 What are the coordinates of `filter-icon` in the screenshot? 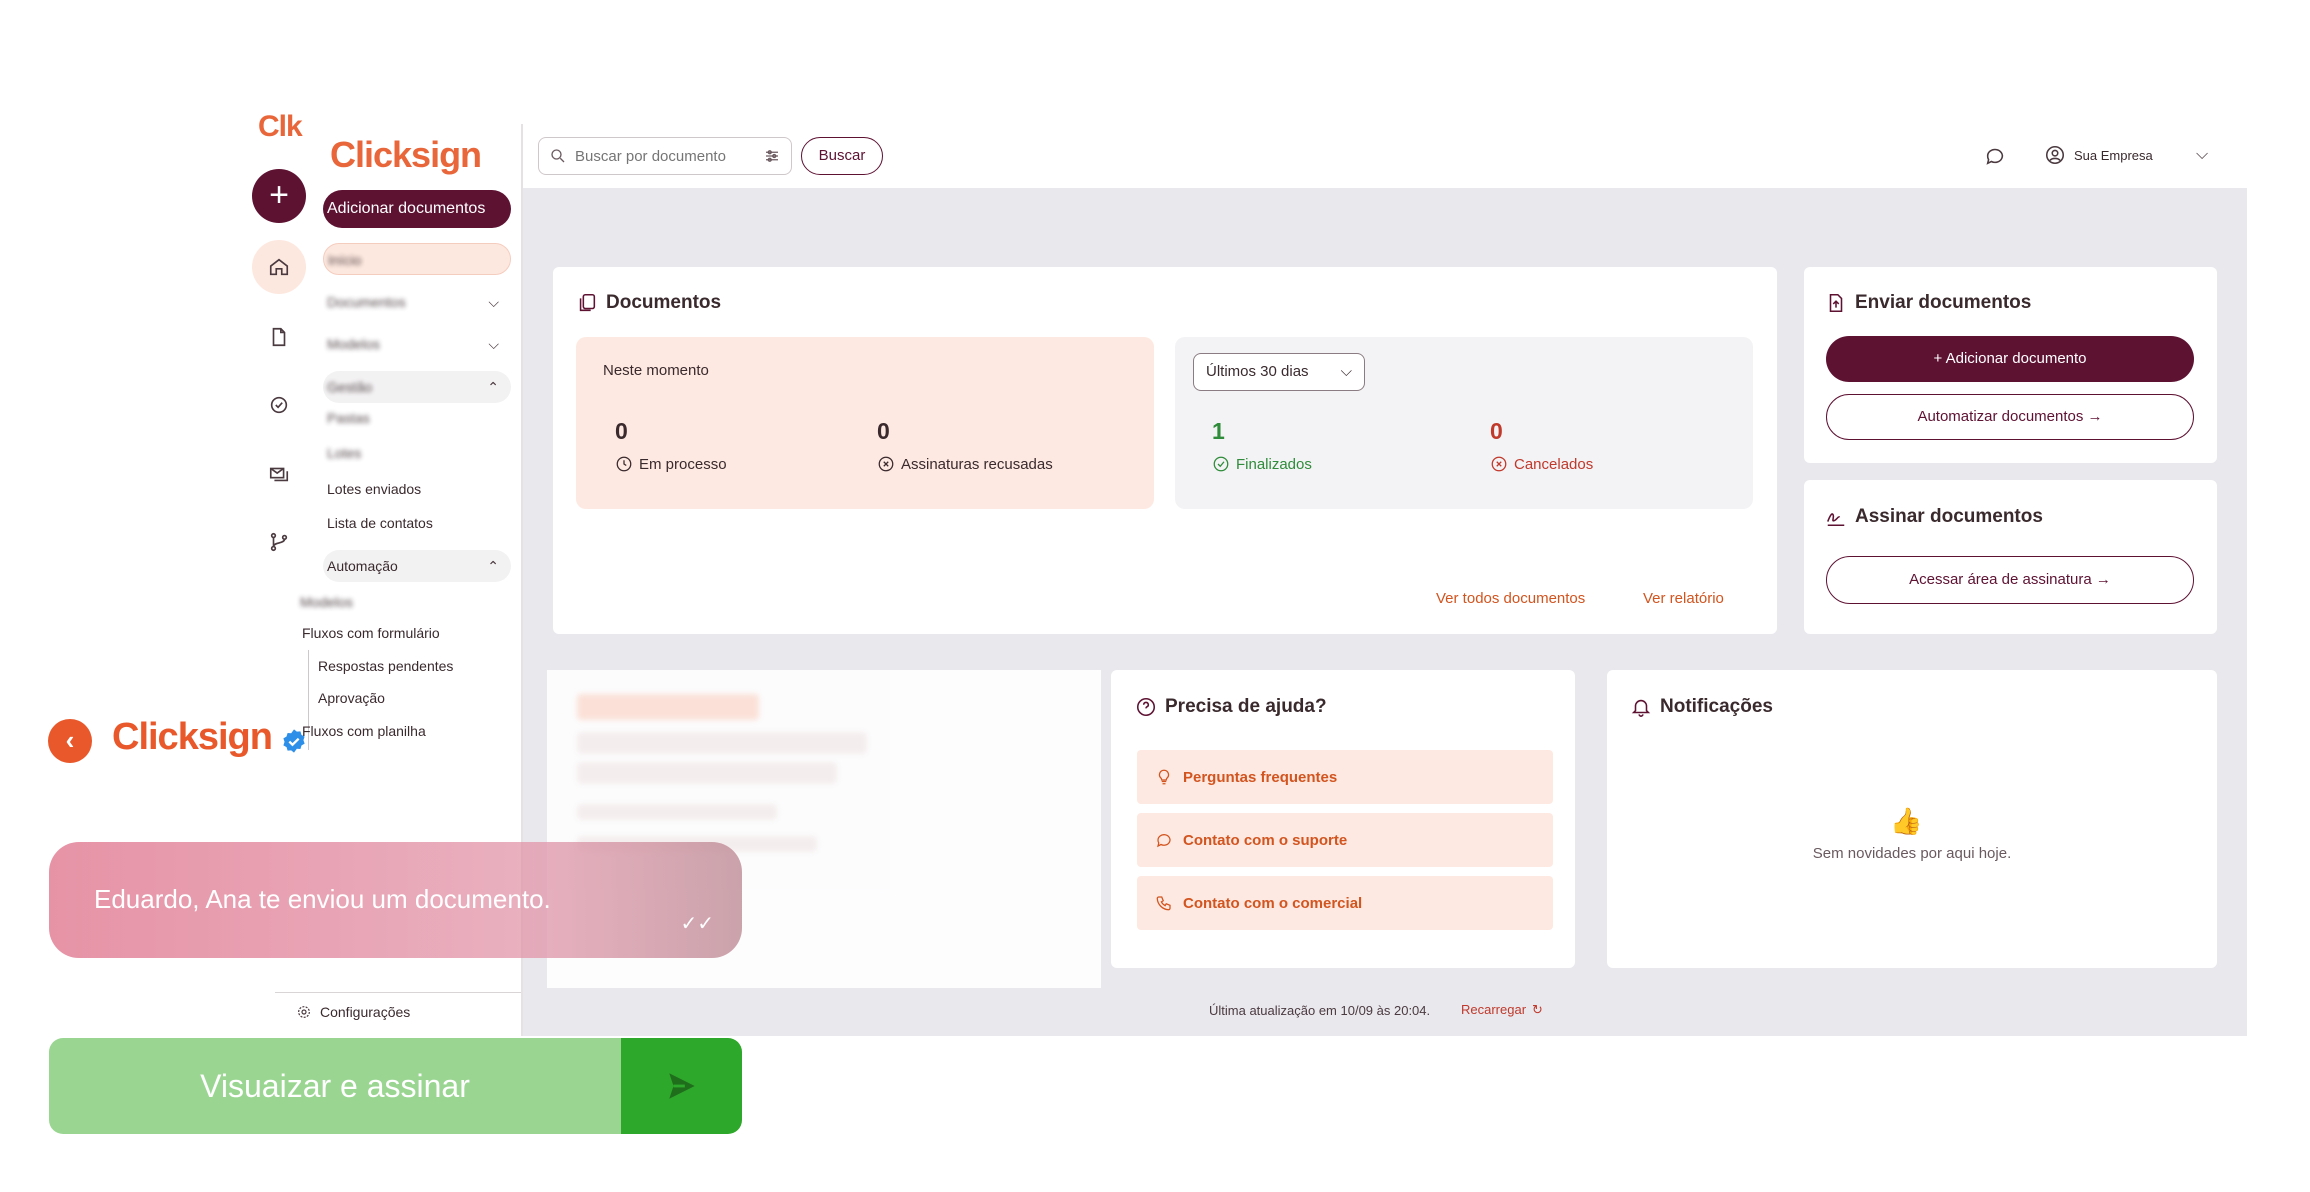 It's located at (772, 156).